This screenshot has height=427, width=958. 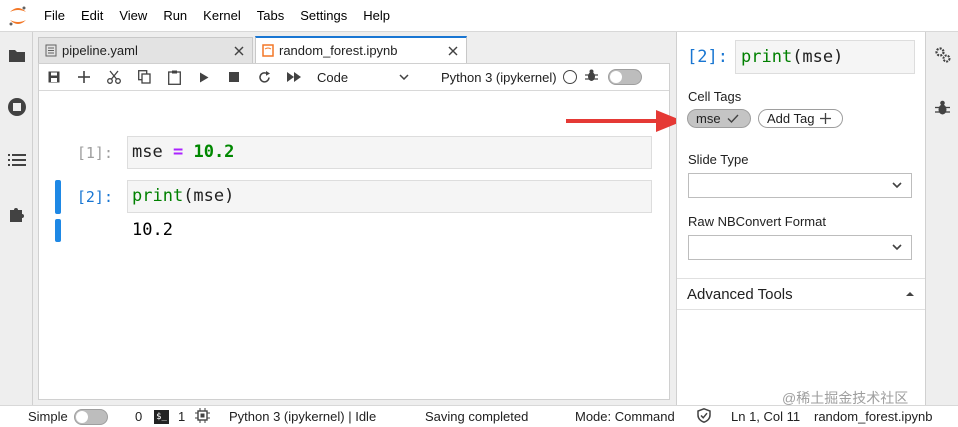 I want to click on notebook-toolbar: Code Python 3 (ipykernel), so click(x=354, y=77).